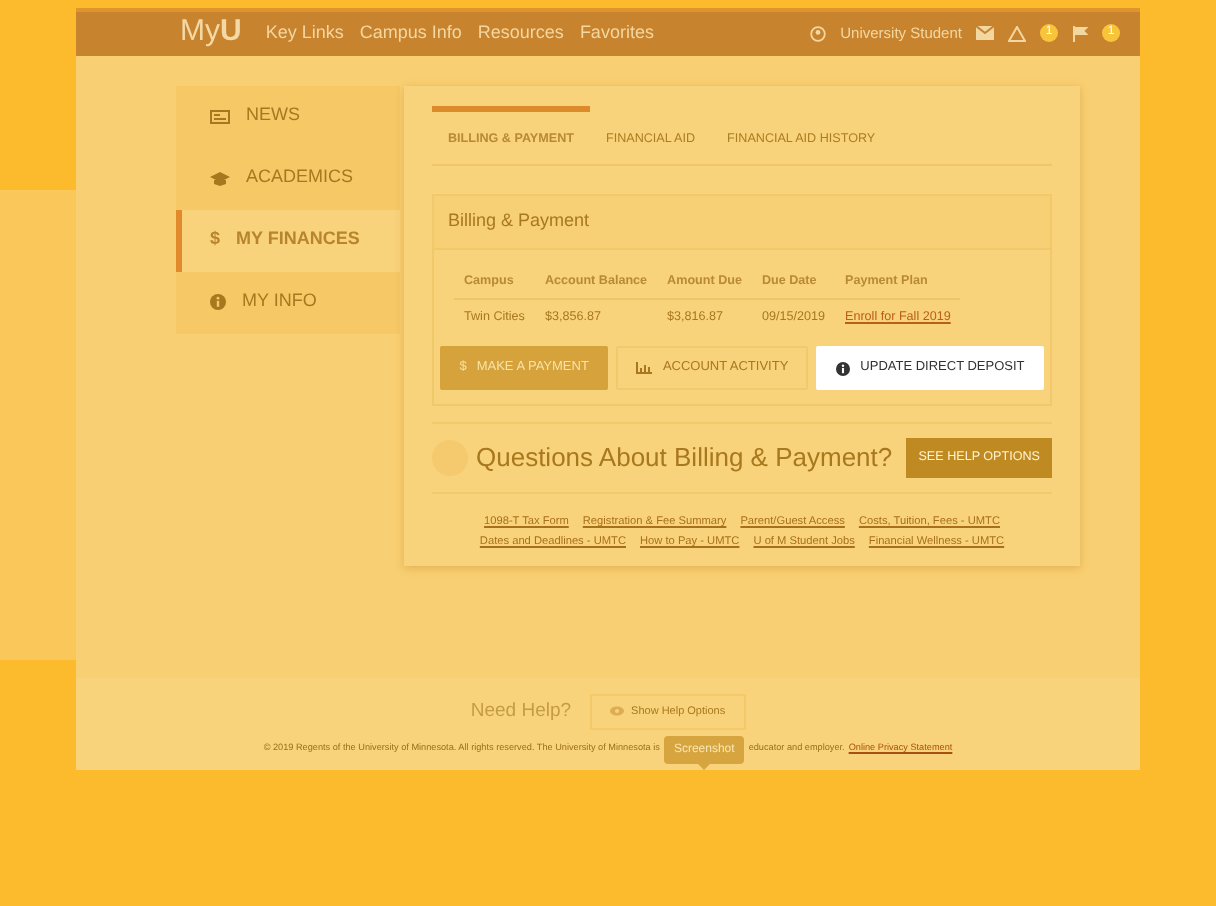 This screenshot has width=1216, height=906. I want to click on newspaper-icon, so click(220, 116).